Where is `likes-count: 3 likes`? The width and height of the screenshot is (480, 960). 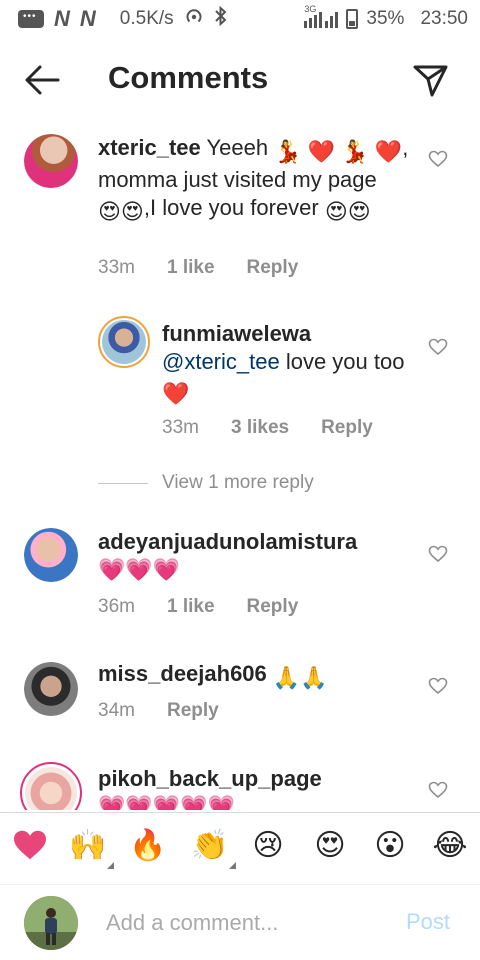 likes-count: 3 likes is located at coordinates (260, 428).